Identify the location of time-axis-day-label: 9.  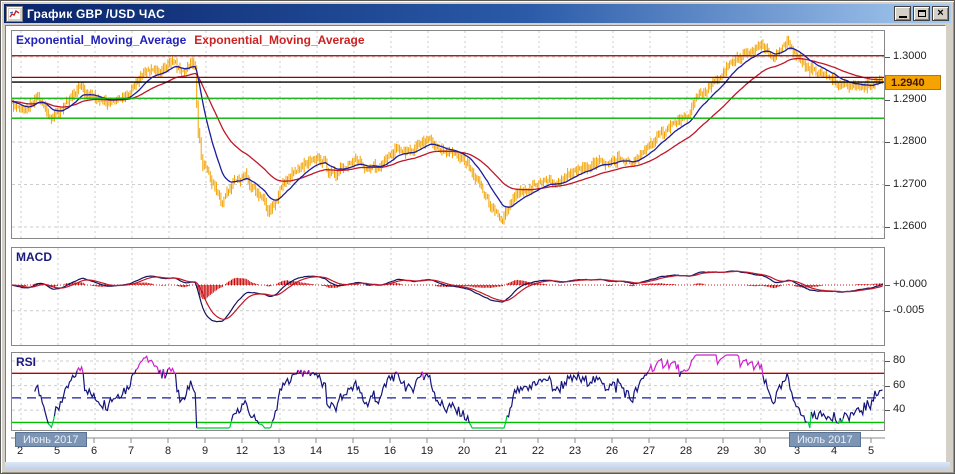
(205, 451).